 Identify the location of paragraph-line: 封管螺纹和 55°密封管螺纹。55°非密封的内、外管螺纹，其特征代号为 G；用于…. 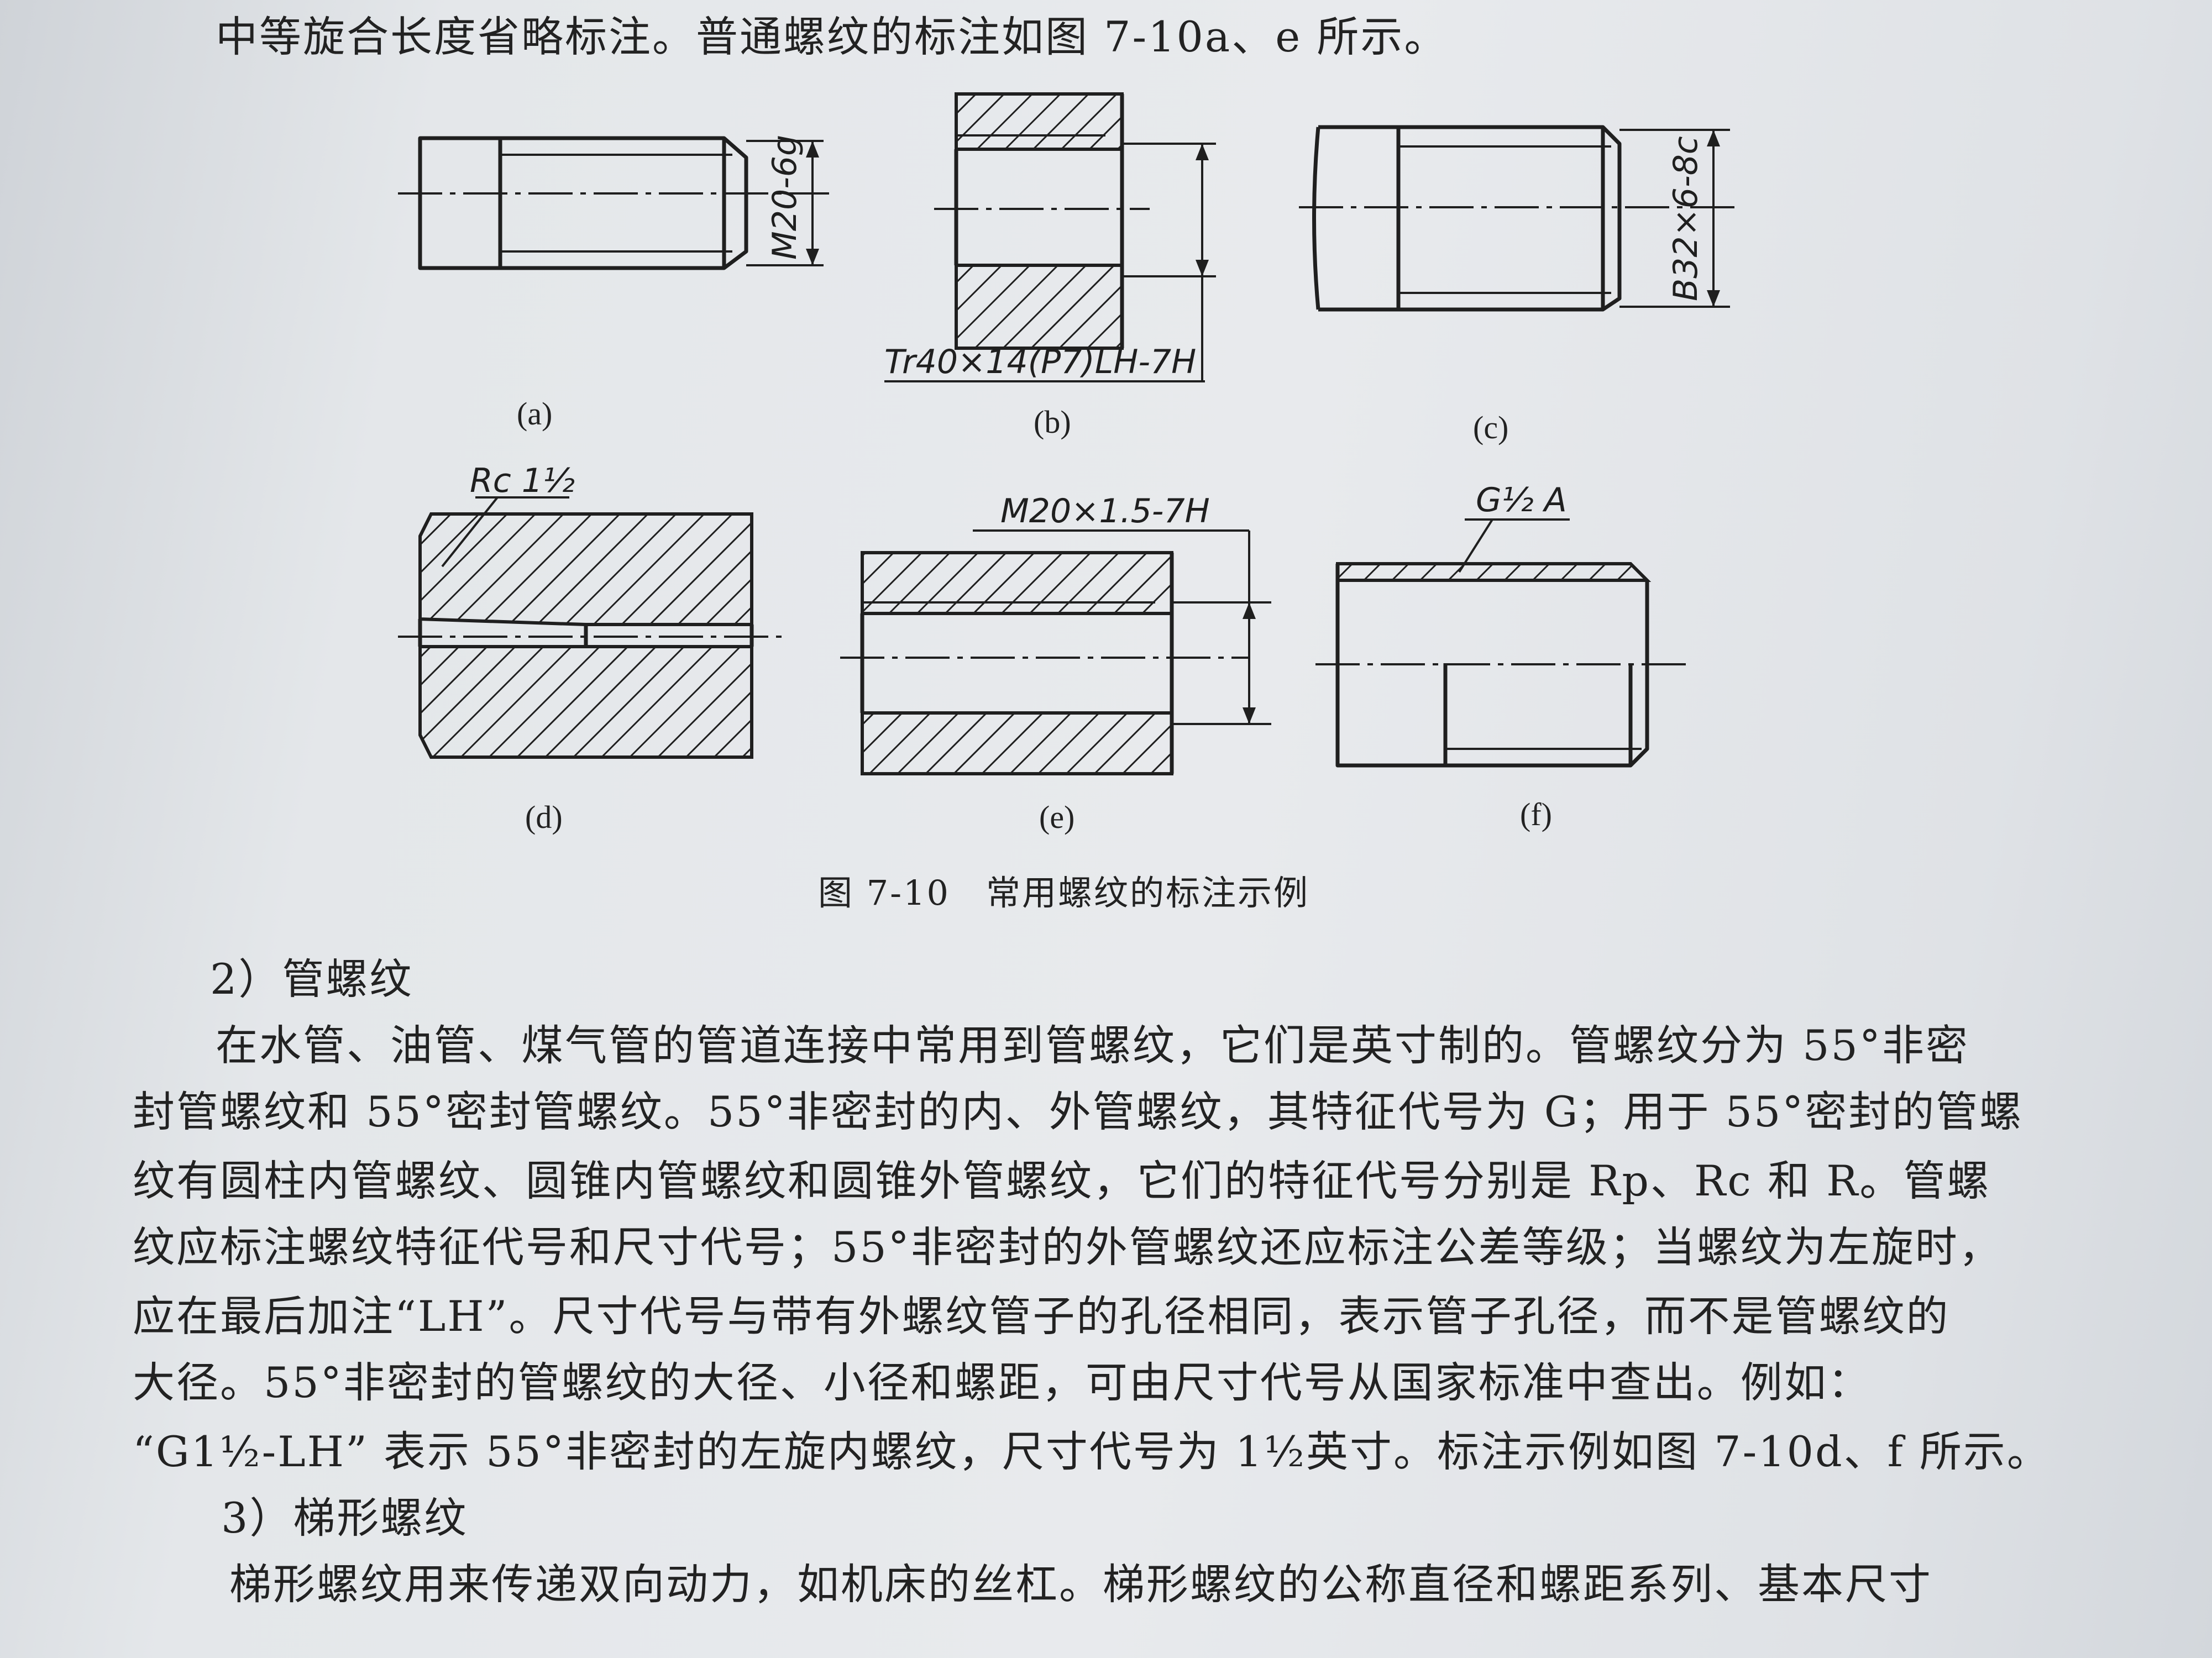
(1078, 1111).